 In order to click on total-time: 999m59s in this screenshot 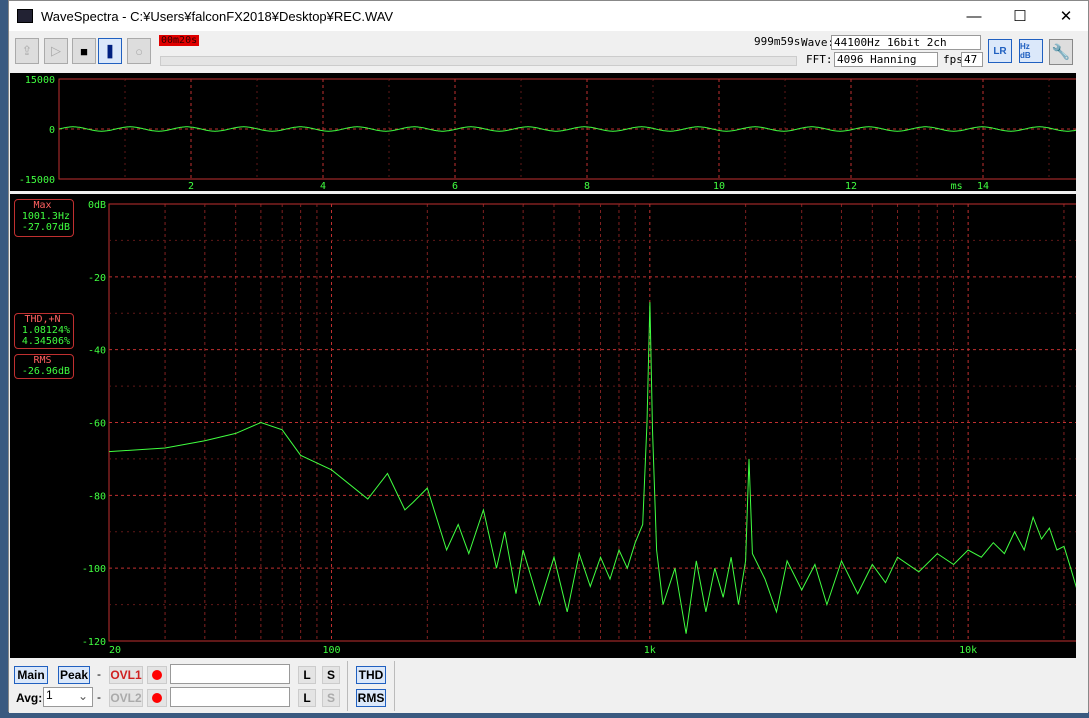, I will do `click(777, 41)`.